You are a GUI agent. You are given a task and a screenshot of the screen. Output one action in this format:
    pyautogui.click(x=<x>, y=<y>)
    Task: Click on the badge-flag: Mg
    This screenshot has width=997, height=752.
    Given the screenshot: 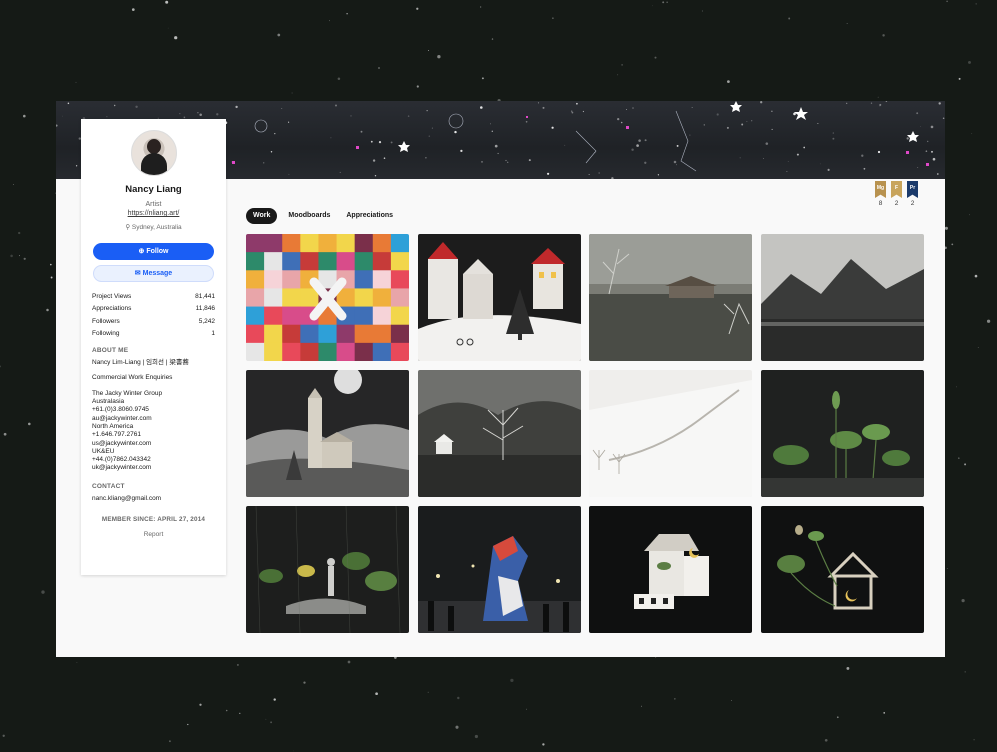 What is the action you would take?
    pyautogui.click(x=880, y=189)
    